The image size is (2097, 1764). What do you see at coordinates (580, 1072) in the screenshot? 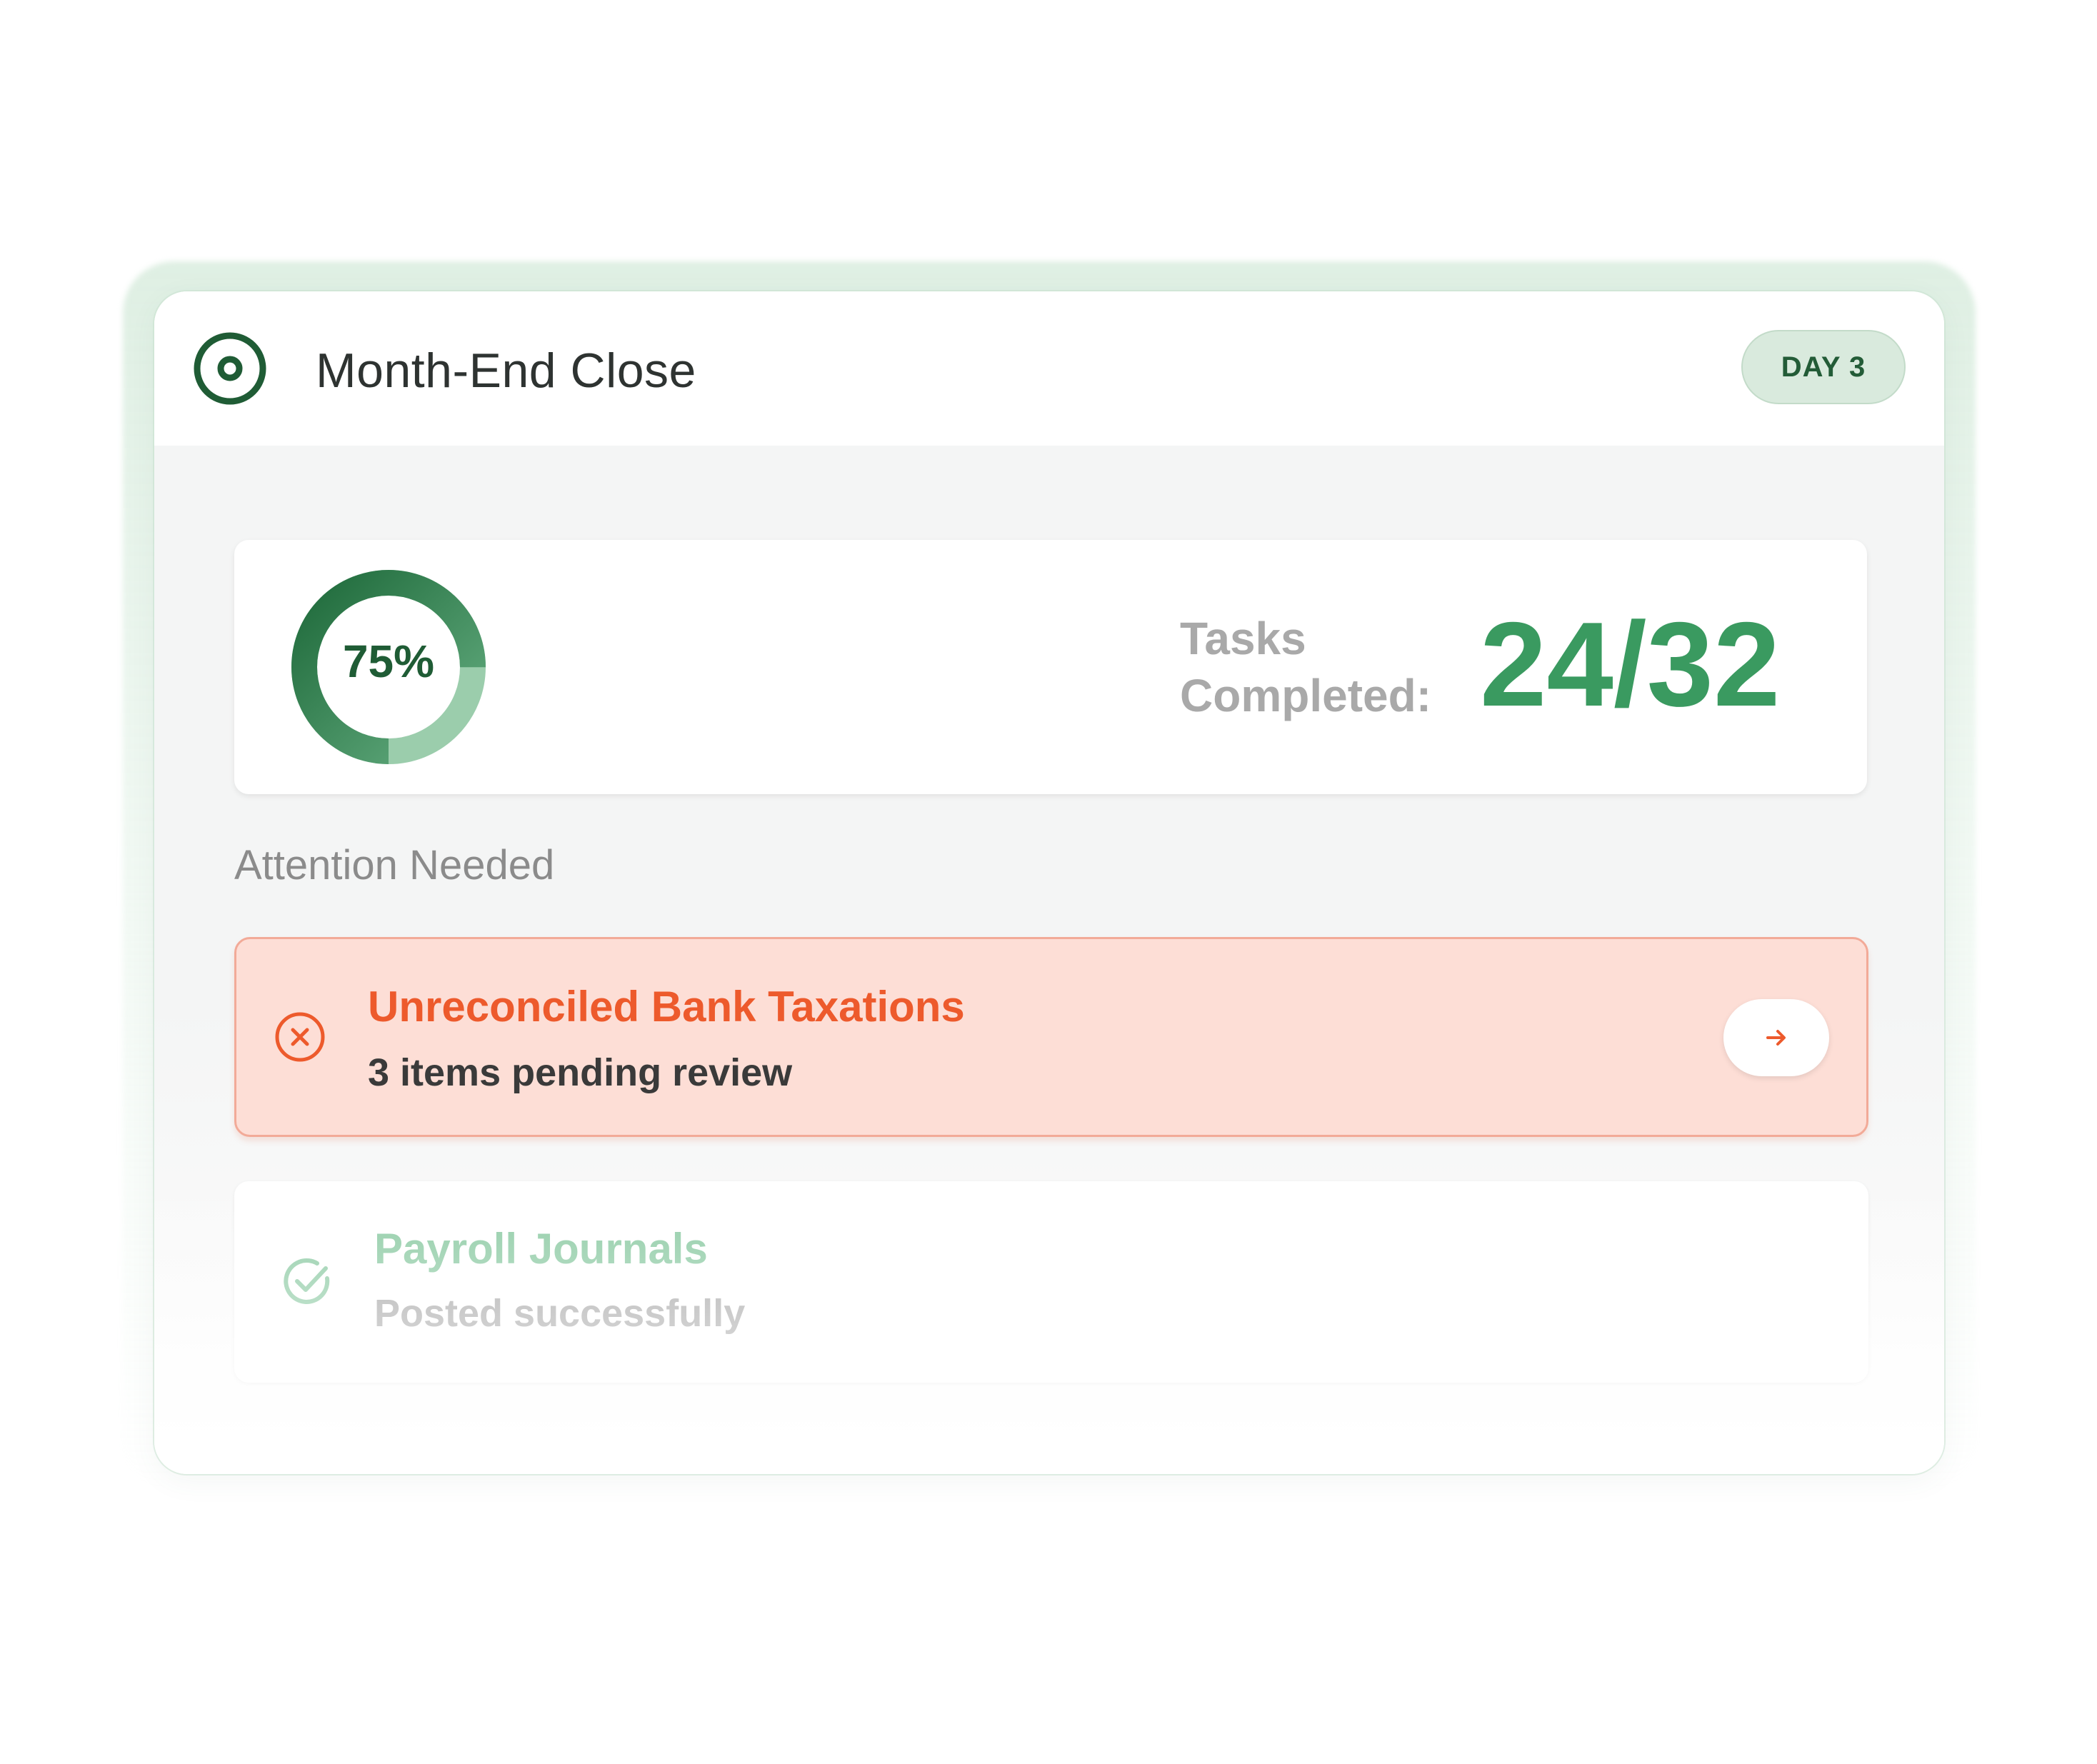
I see `attention-item-subtitle: 3 items pending review` at bounding box center [580, 1072].